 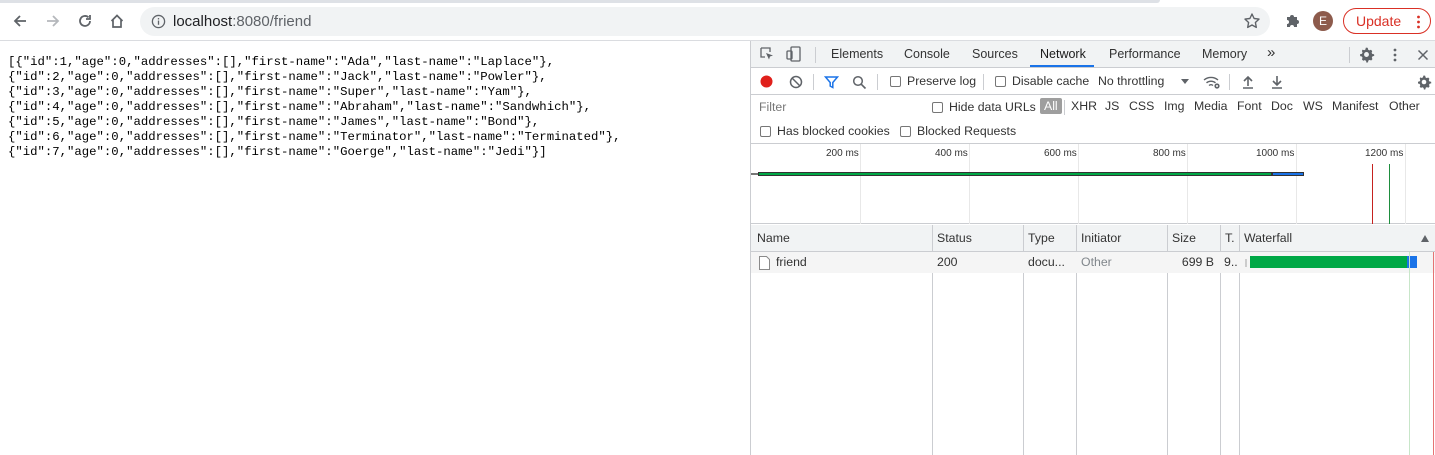 I want to click on filter-type-media: Media, so click(x=1211, y=106).